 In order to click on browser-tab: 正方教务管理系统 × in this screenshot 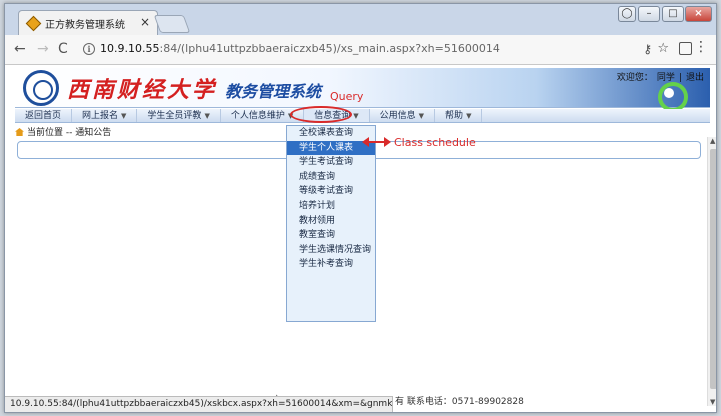, I will do `click(88, 22)`.